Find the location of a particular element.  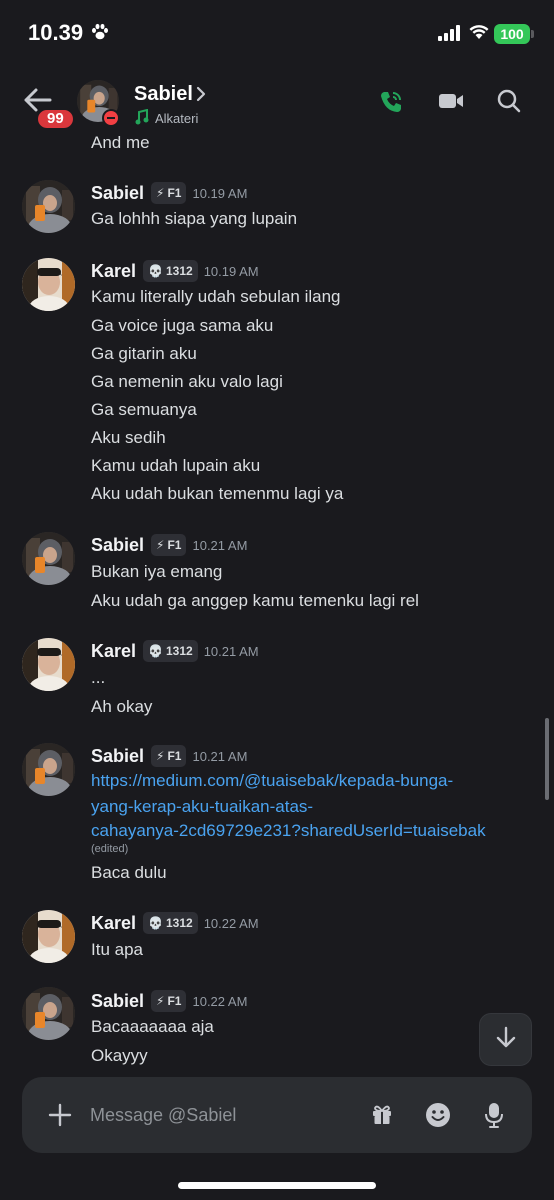

message-text: Baca dulu is located at coordinates (129, 872).